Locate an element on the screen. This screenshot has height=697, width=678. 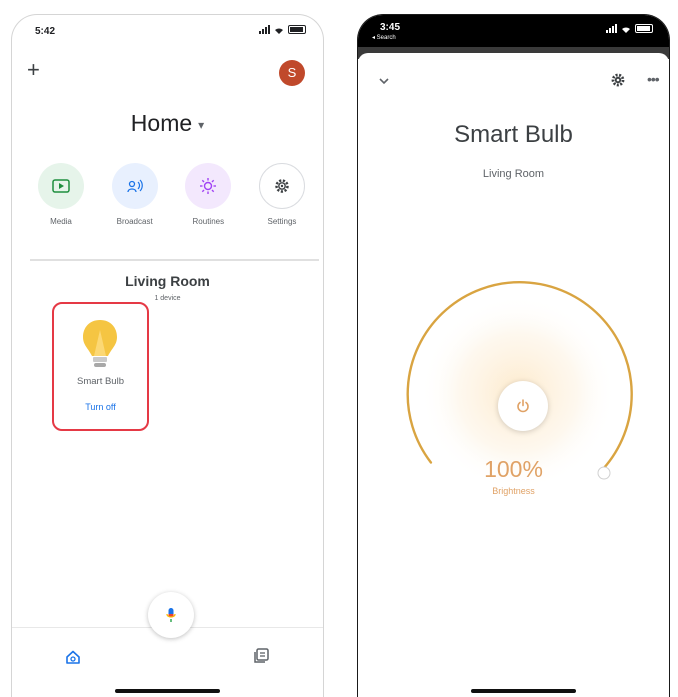
mic-button is located at coordinates (171, 615).